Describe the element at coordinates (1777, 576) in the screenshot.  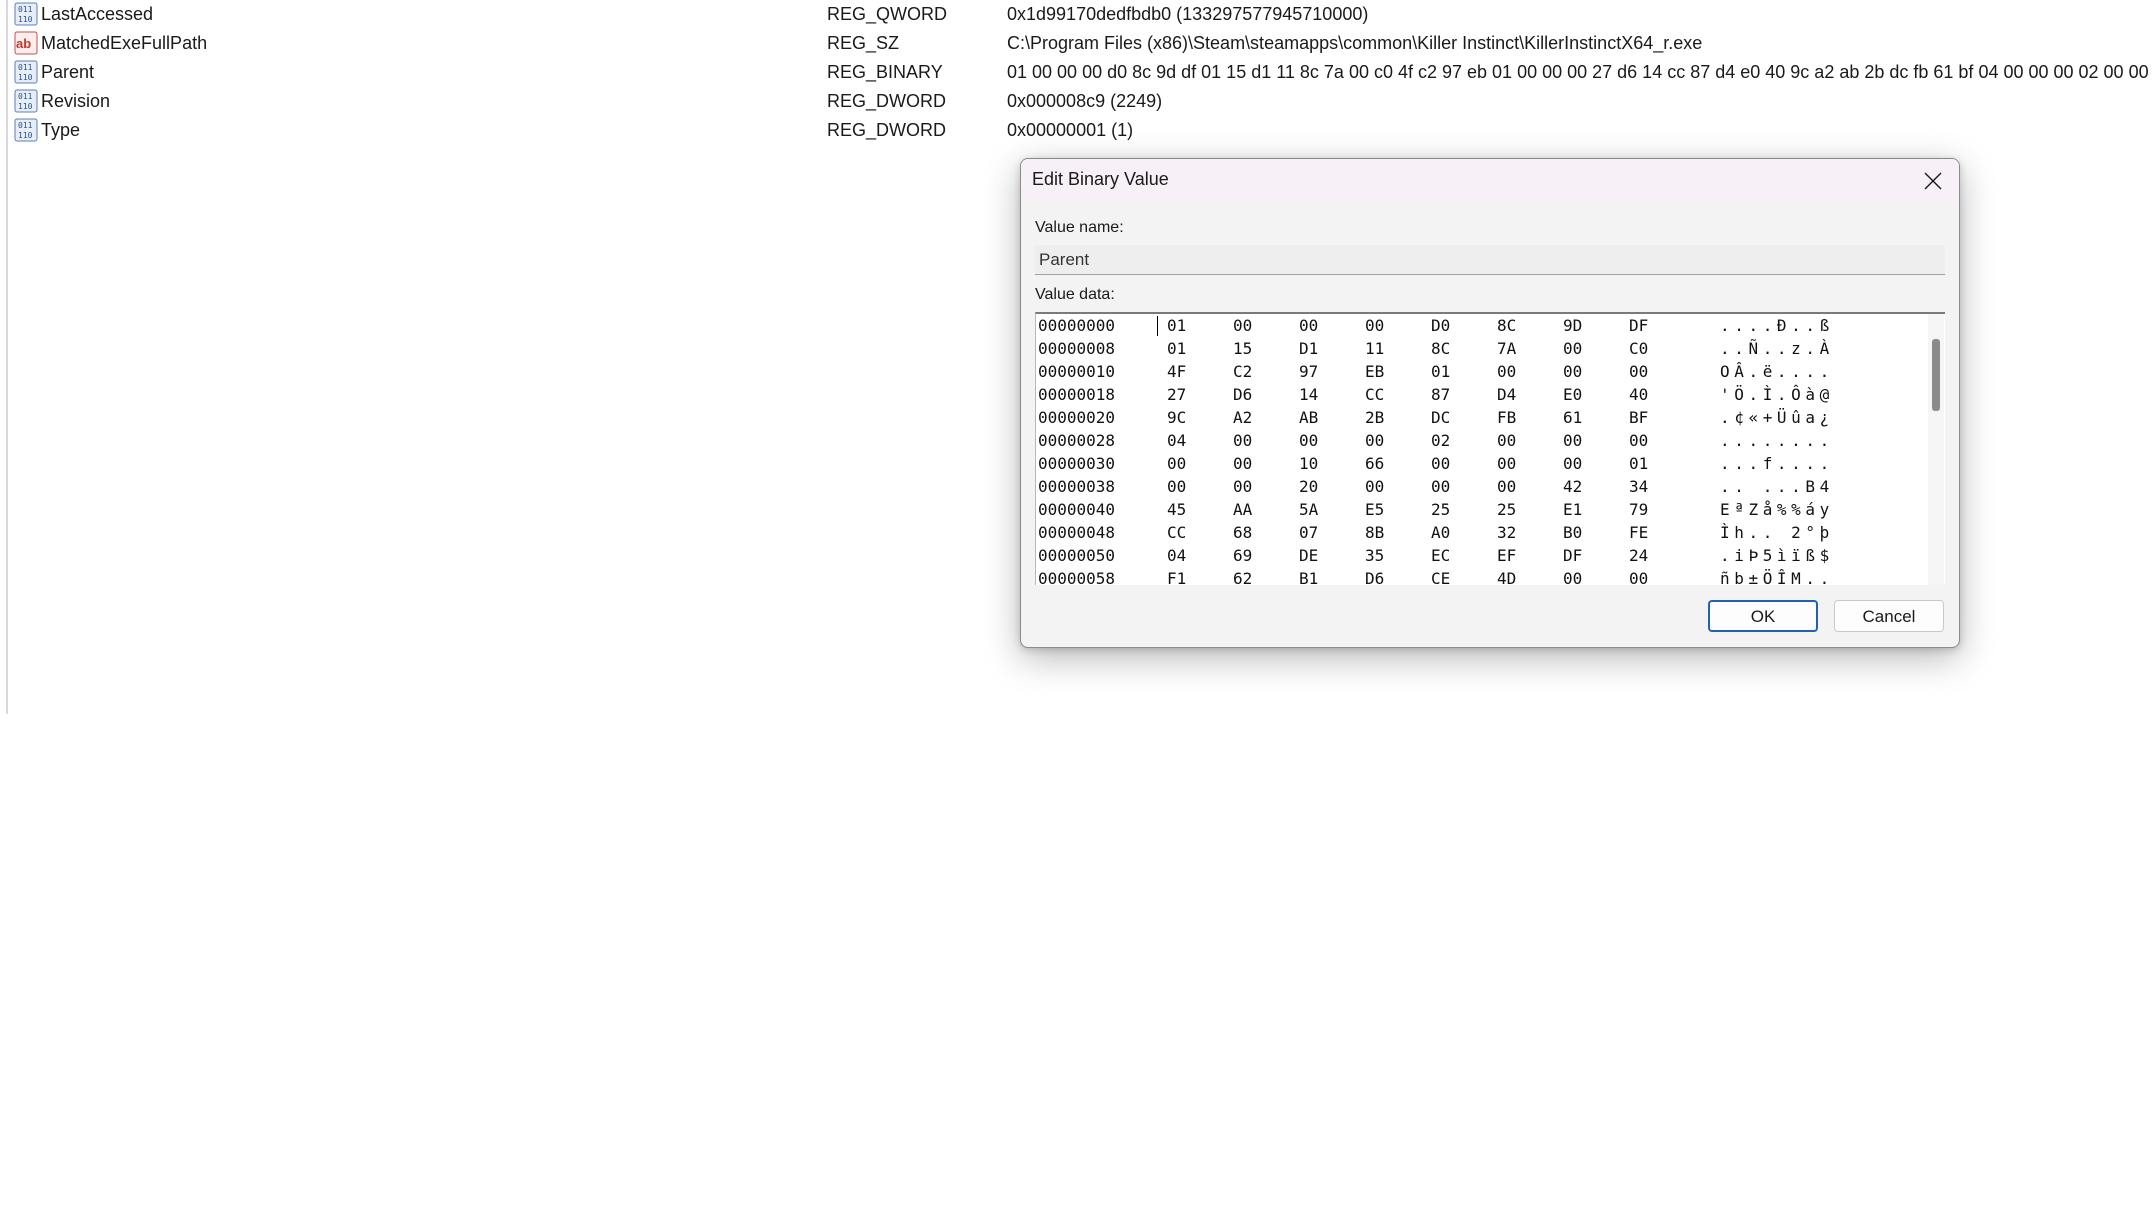
I see `hex-ascii: ñb±ÖÎM..` at that location.